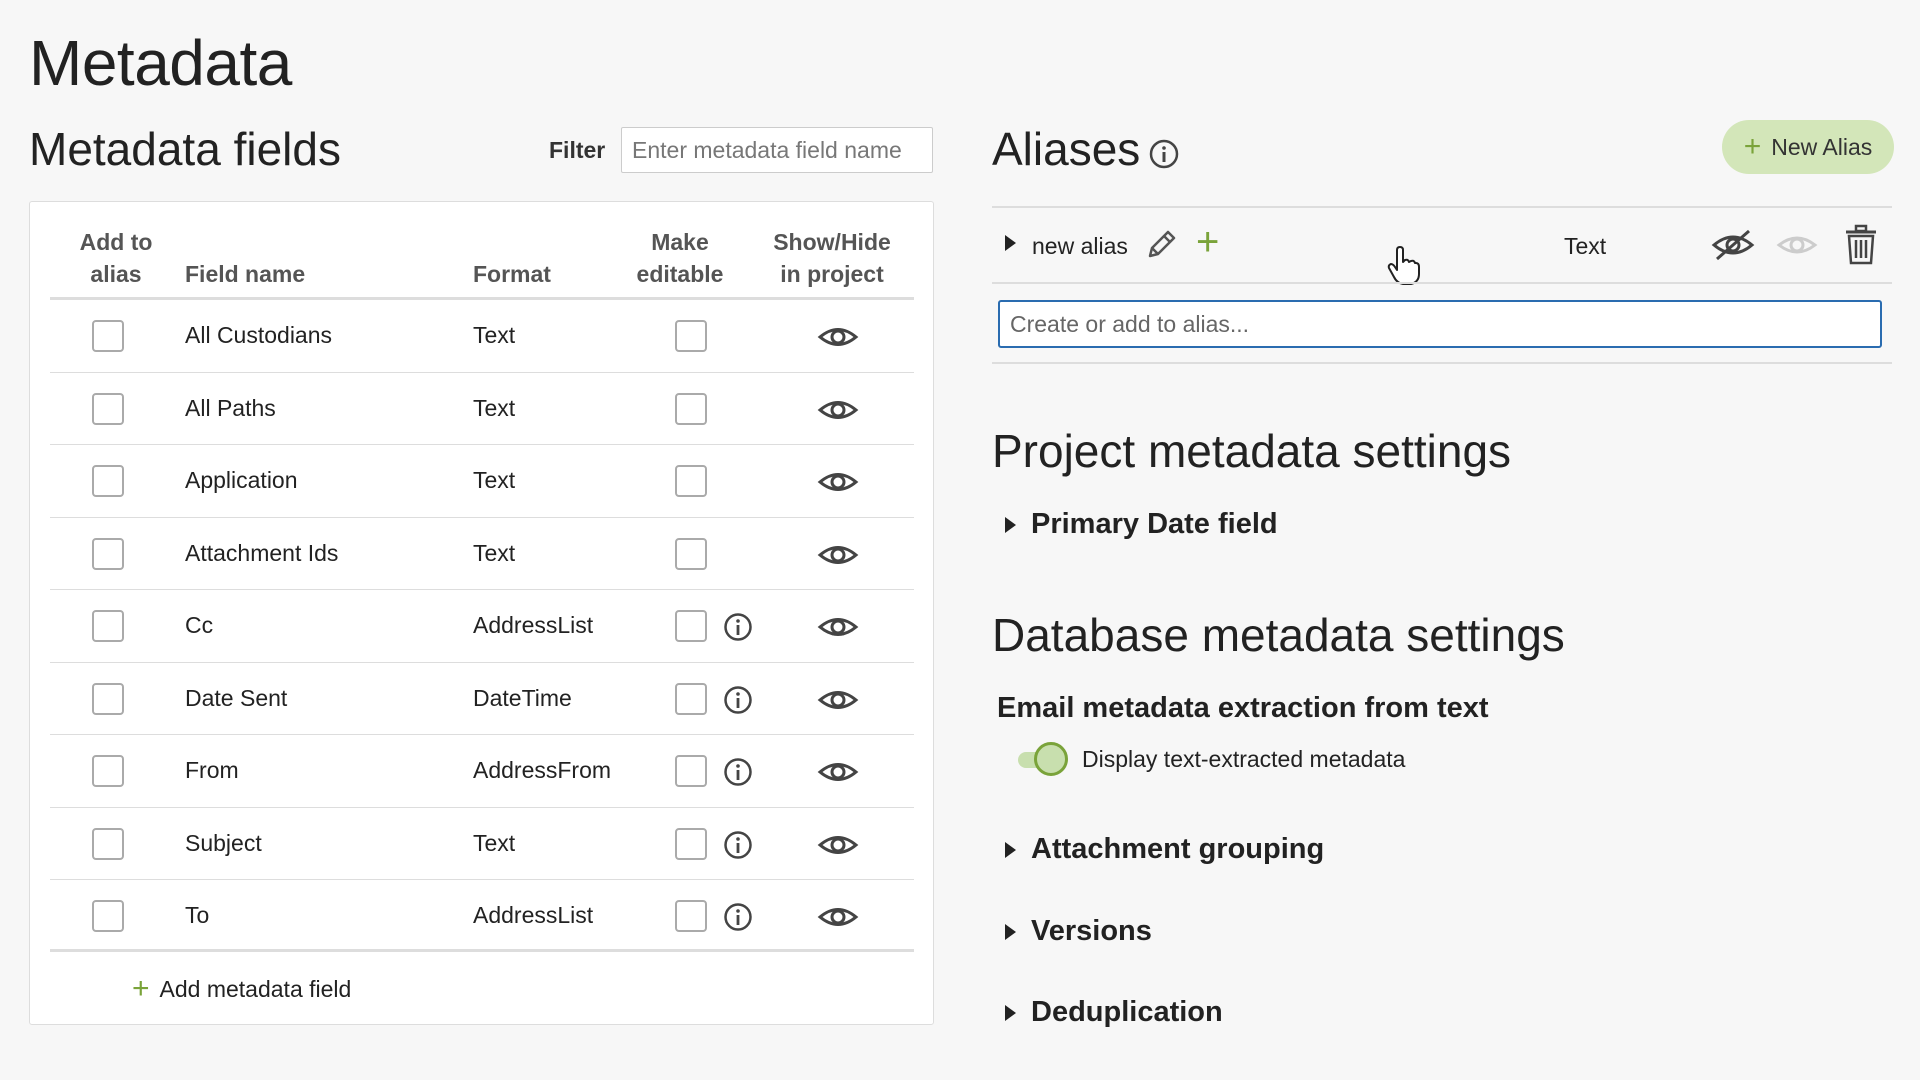  I want to click on header-make-editable-line1: Make, so click(680, 242).